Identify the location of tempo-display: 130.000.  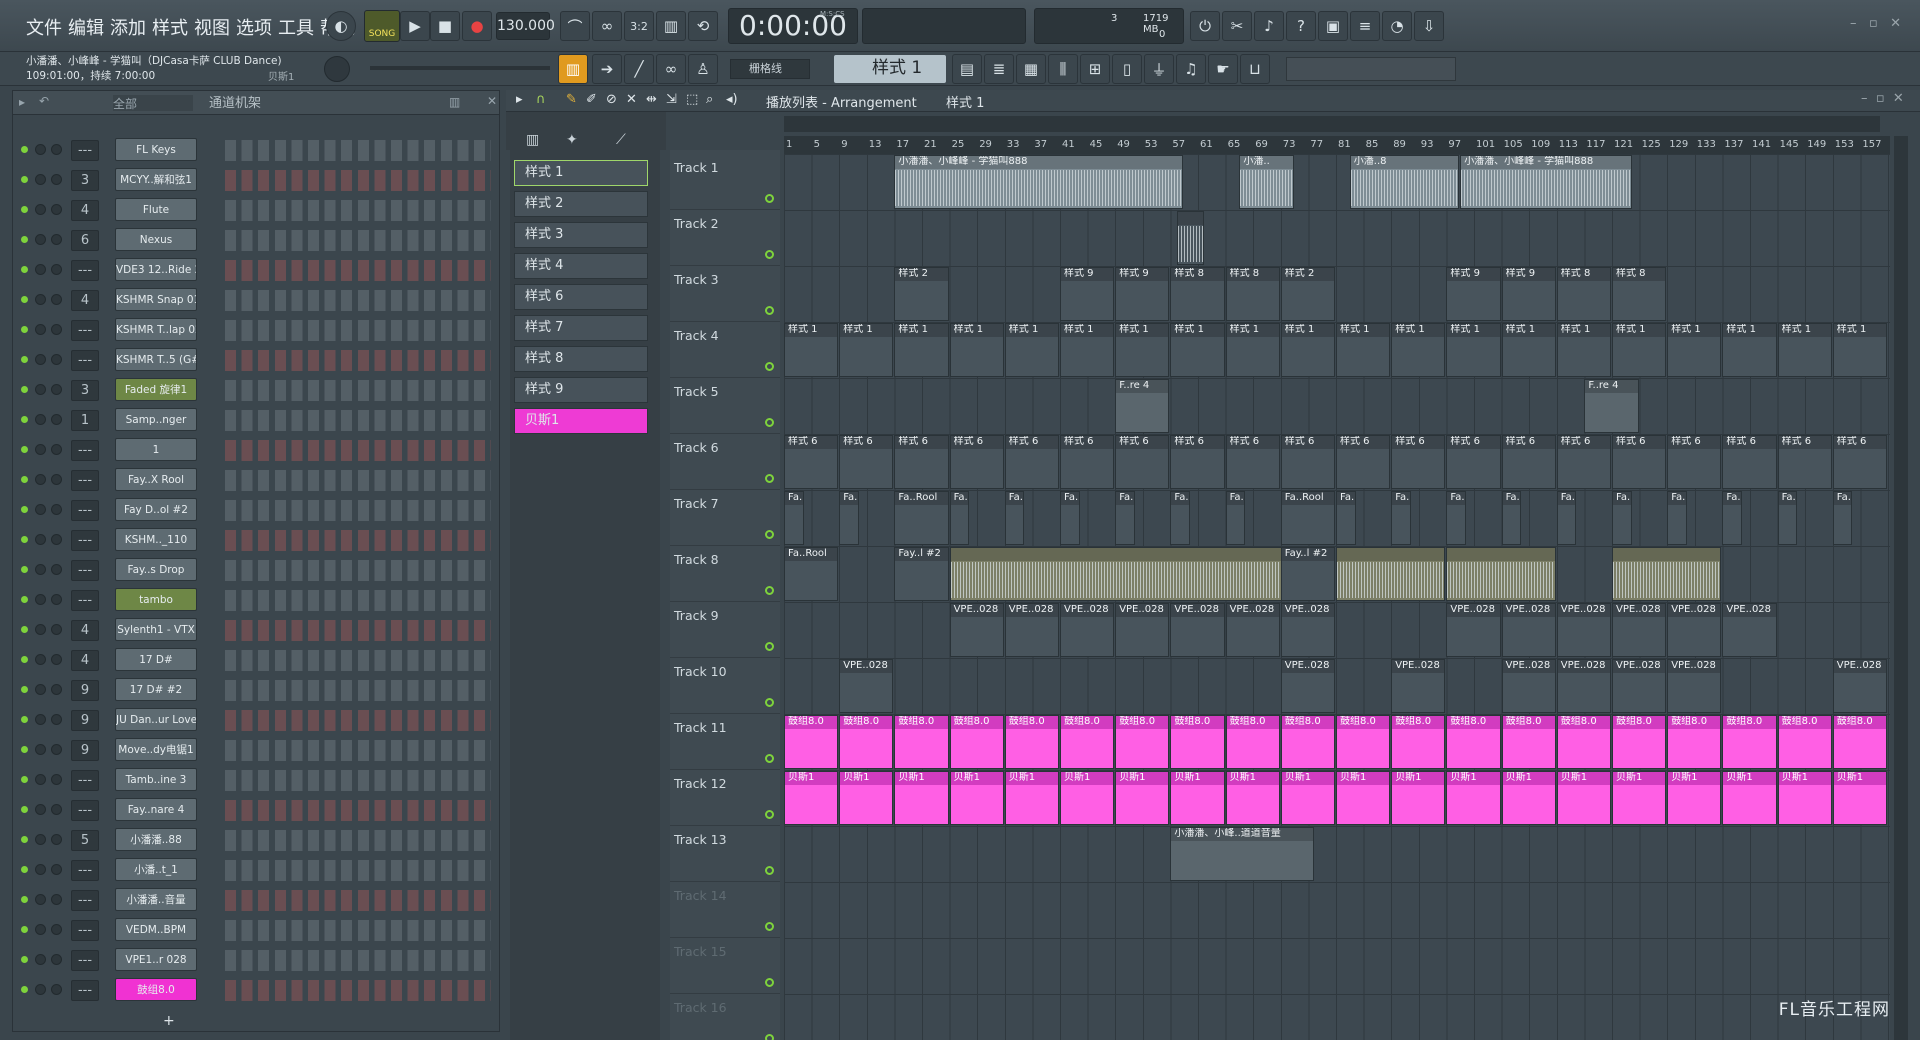
(525, 26).